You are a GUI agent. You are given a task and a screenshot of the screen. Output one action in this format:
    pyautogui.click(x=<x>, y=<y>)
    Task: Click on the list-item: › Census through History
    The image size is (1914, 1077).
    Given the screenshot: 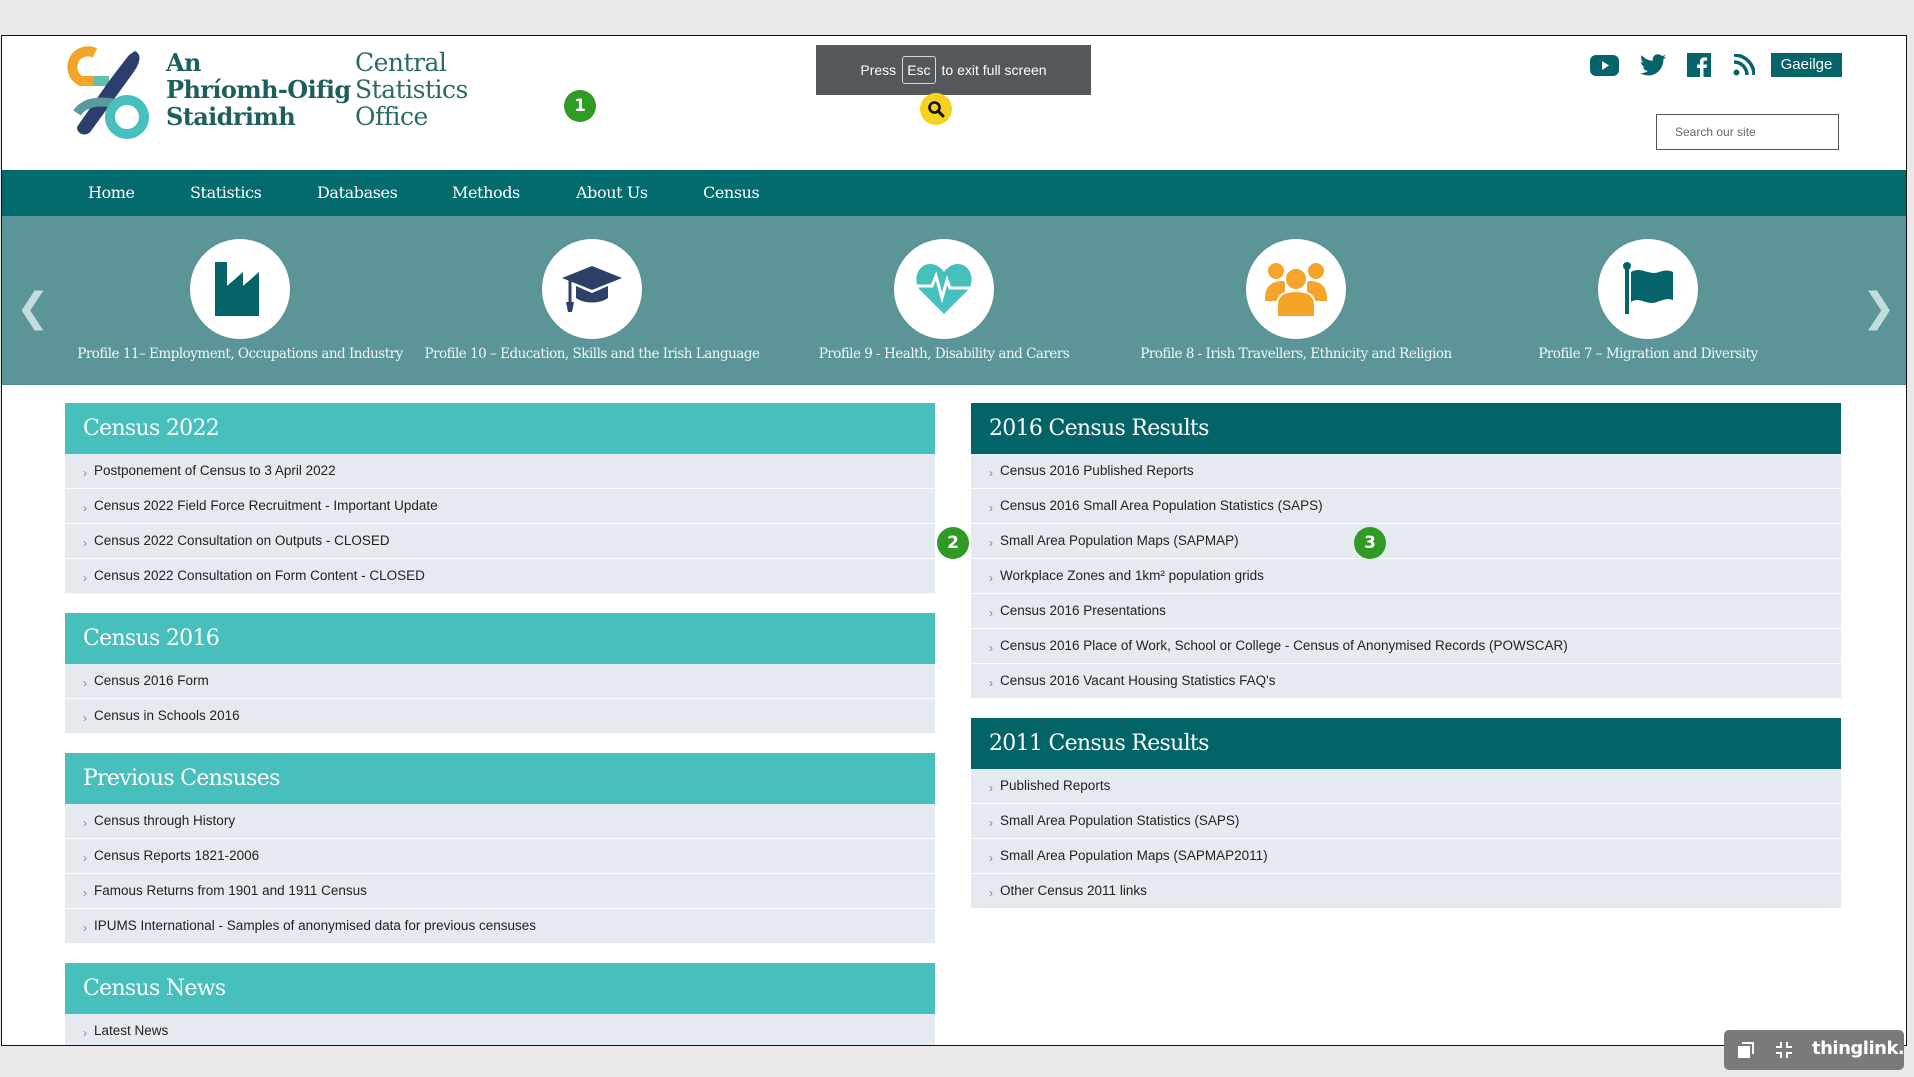 What is the action you would take?
    pyautogui.click(x=500, y=821)
    